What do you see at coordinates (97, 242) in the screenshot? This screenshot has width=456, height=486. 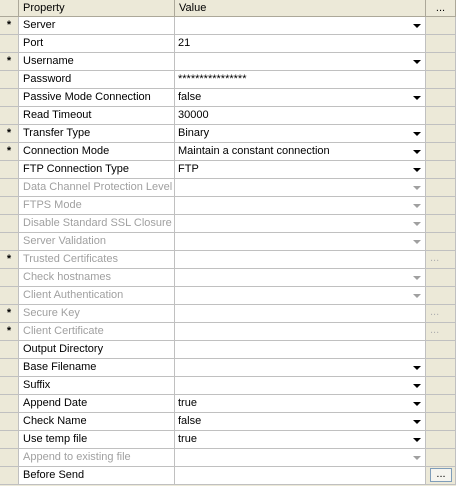 I see `property-name: Server Validation` at bounding box center [97, 242].